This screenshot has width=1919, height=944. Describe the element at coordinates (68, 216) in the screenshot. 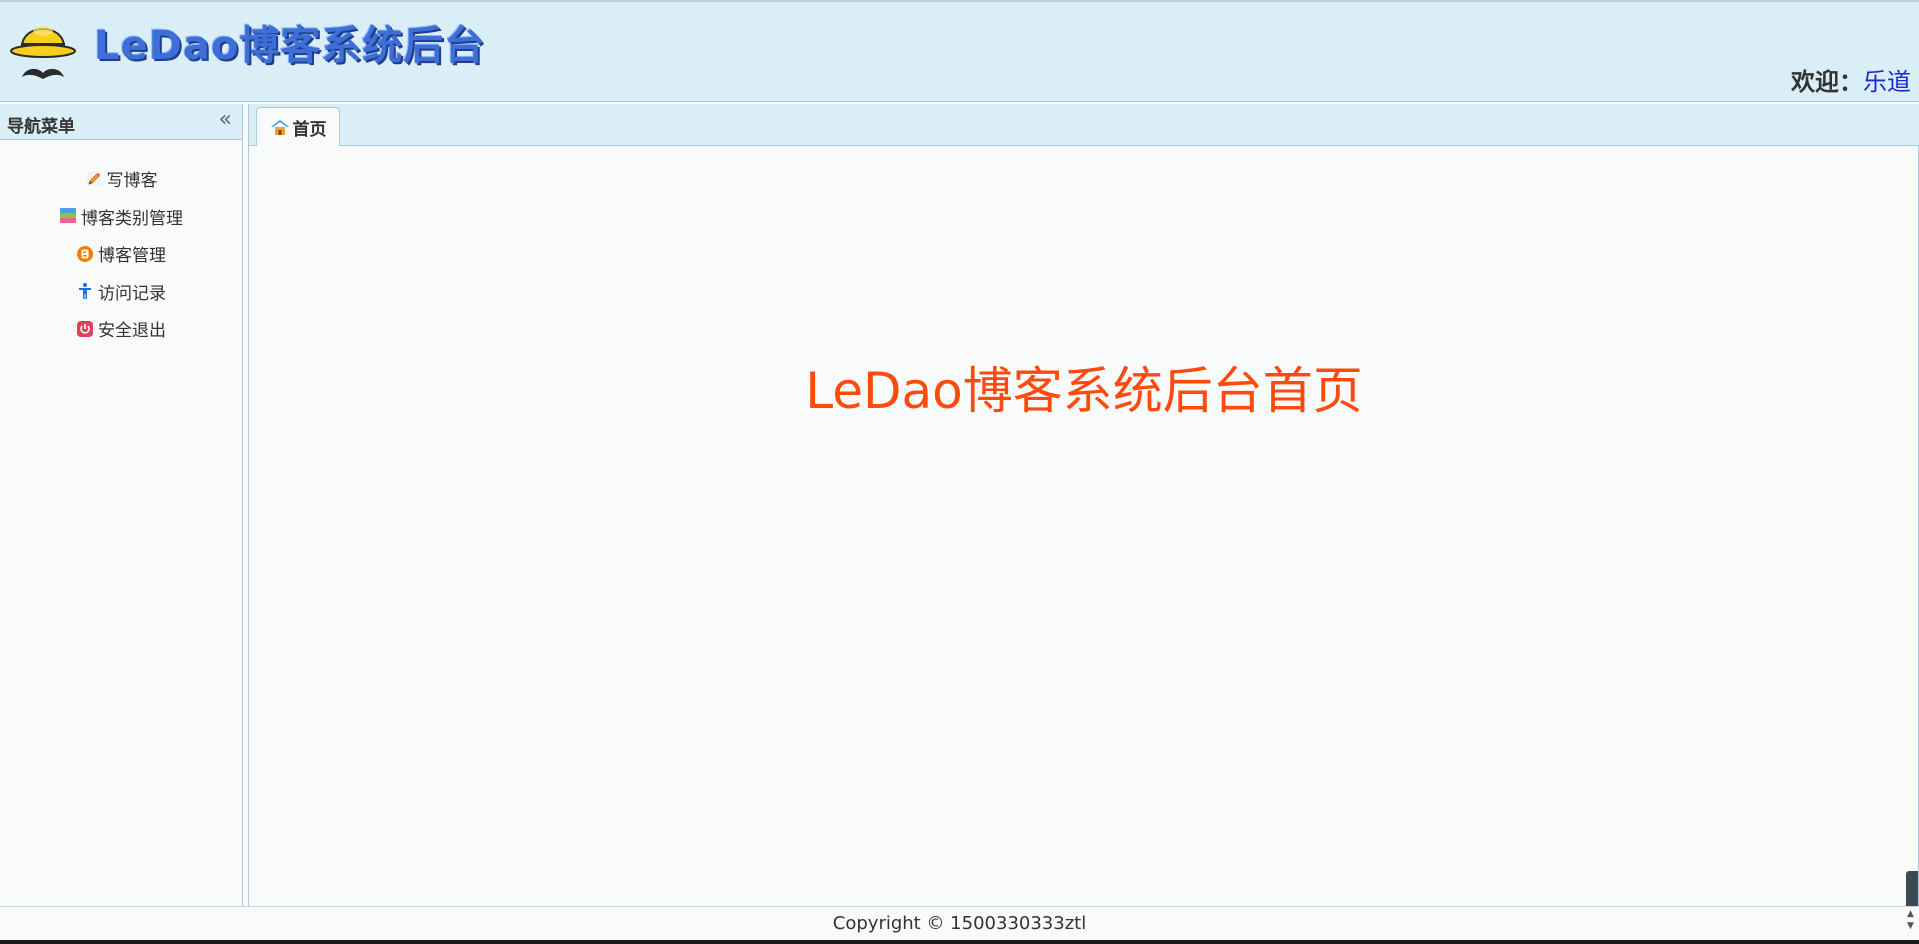

I see `category-icon` at that location.